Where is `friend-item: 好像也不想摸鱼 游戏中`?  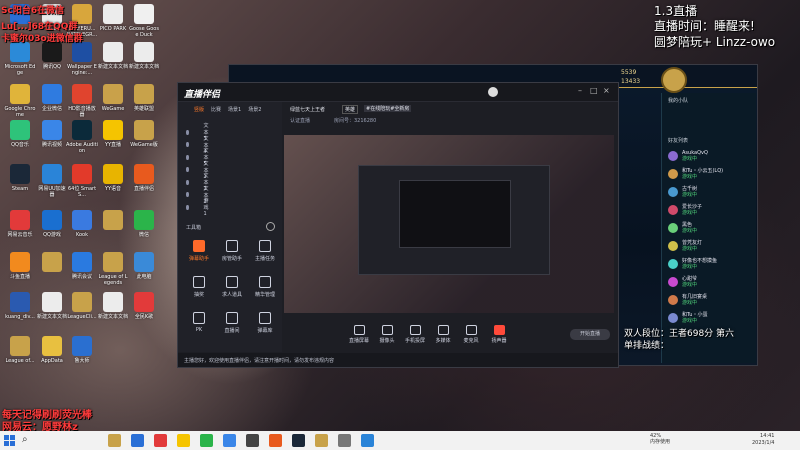
friend-item: 好像也不想摸鱼 游戏中 is located at coordinates (692, 264).